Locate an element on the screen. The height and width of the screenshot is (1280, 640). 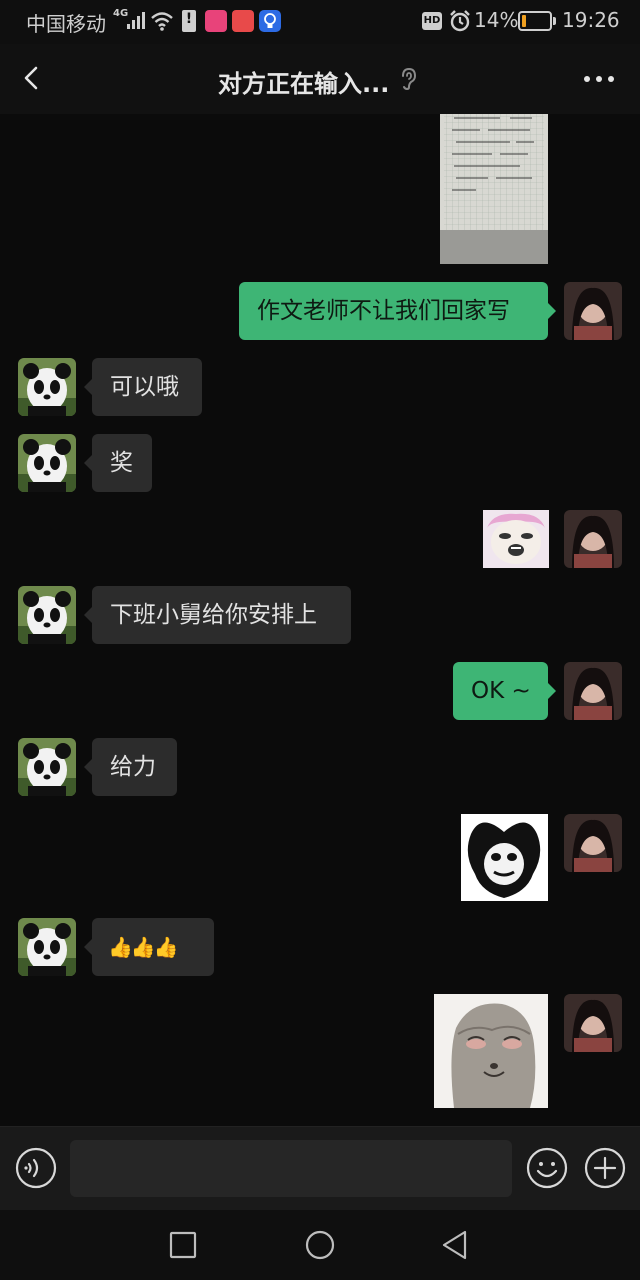
carrier-label: 中国移动 is located at coordinates (66, 24).